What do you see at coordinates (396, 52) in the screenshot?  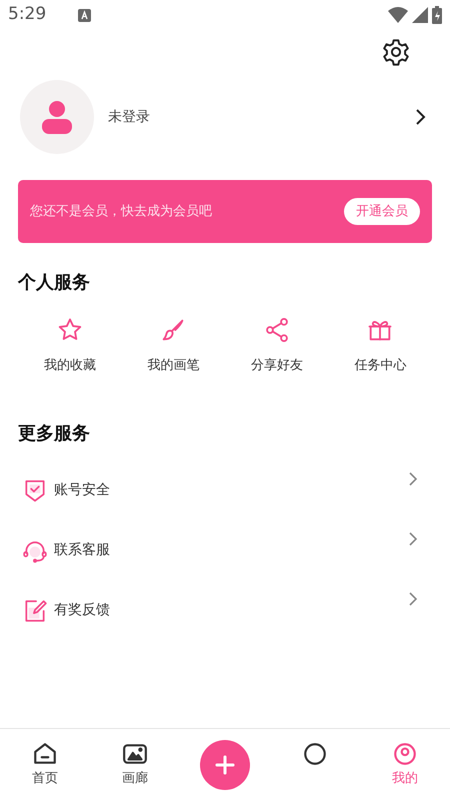 I see `settings-icon` at bounding box center [396, 52].